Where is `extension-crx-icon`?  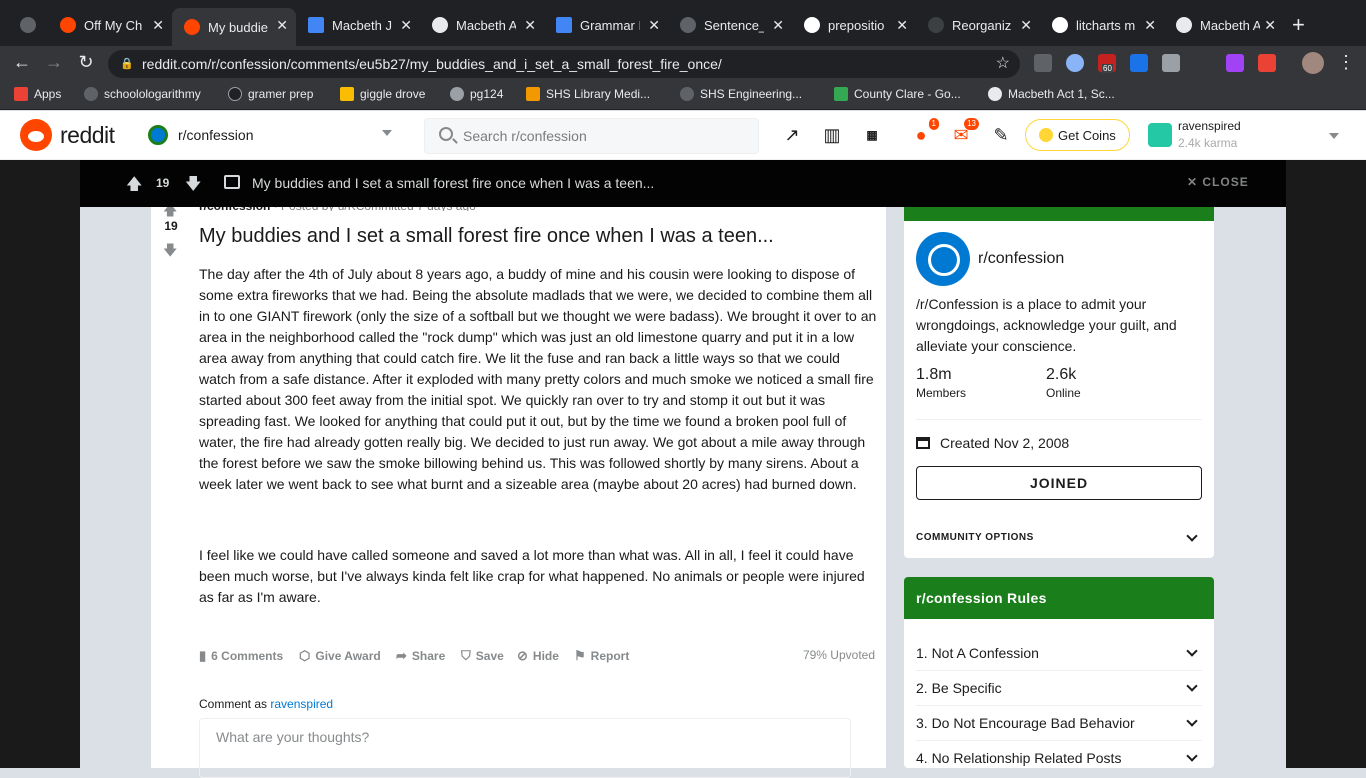
extension-crx-icon is located at coordinates (1043, 63).